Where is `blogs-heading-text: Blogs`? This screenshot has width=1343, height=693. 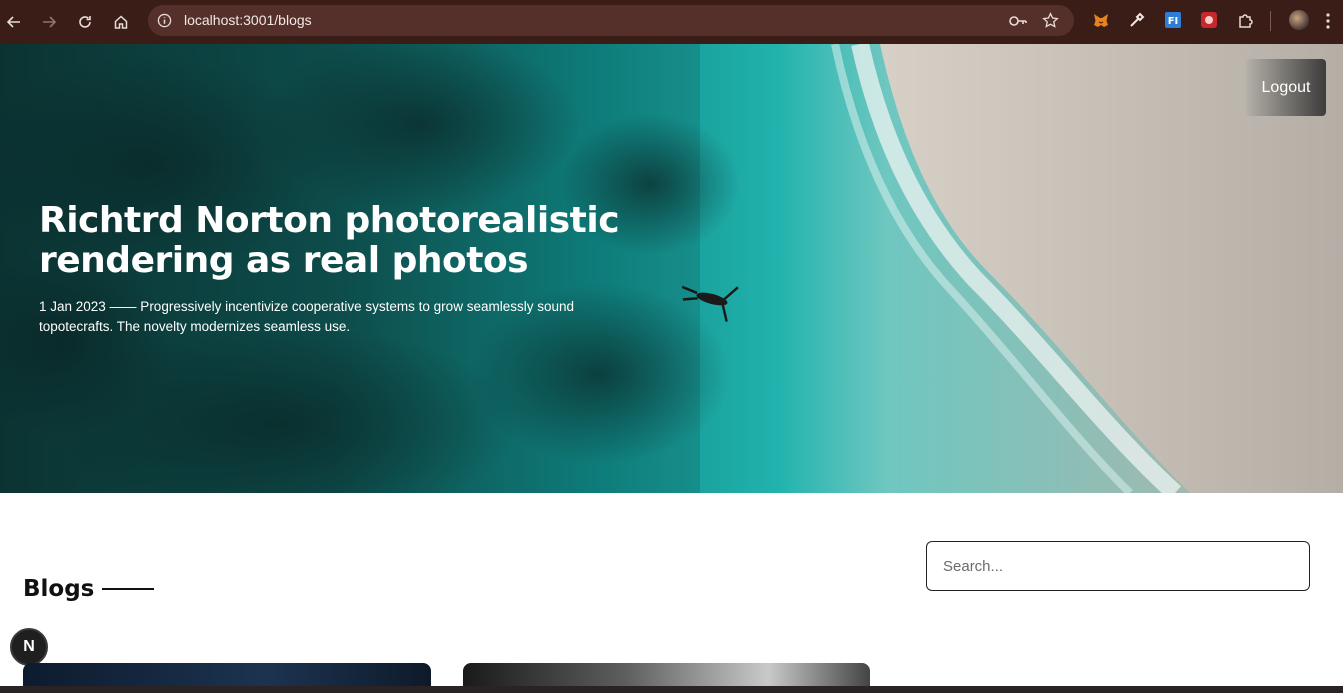
blogs-heading-text: Blogs is located at coordinates (59, 589).